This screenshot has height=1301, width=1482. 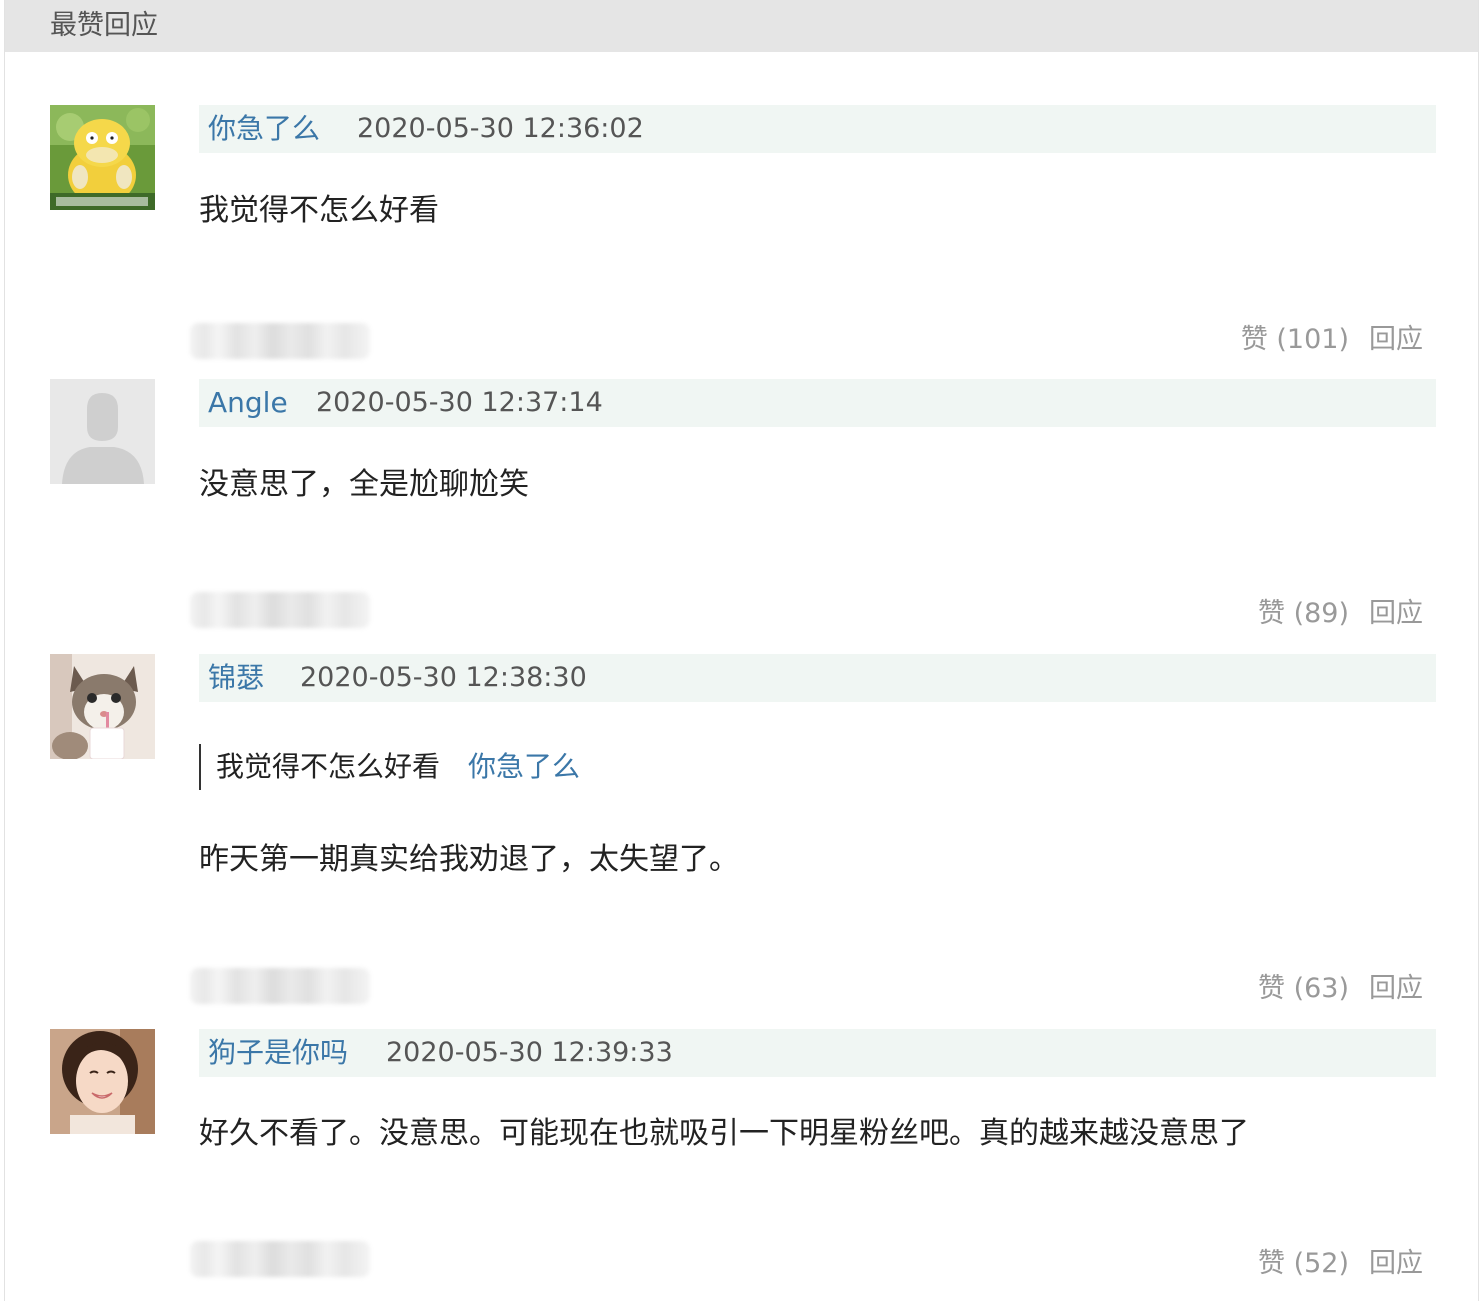 What do you see at coordinates (724, 1133) in the screenshot?
I see `comment-text: 好久不看了。没意思。可能现在也就吸引一下明星粉丝吧。真的越来越没意思了` at bounding box center [724, 1133].